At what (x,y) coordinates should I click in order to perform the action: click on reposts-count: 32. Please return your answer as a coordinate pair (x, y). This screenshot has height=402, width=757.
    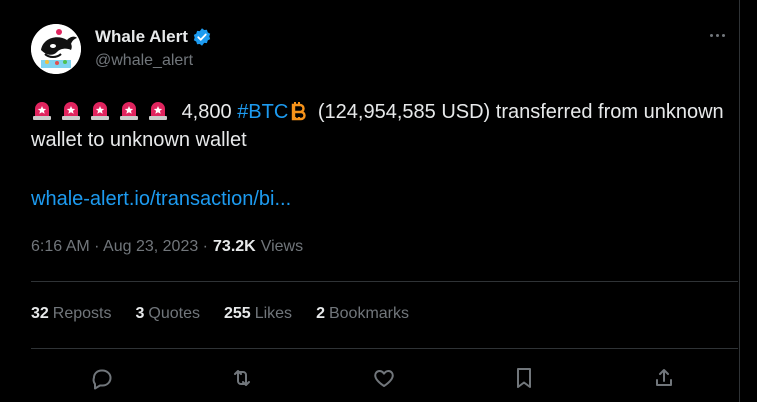
    Looking at the image, I should click on (40, 313).